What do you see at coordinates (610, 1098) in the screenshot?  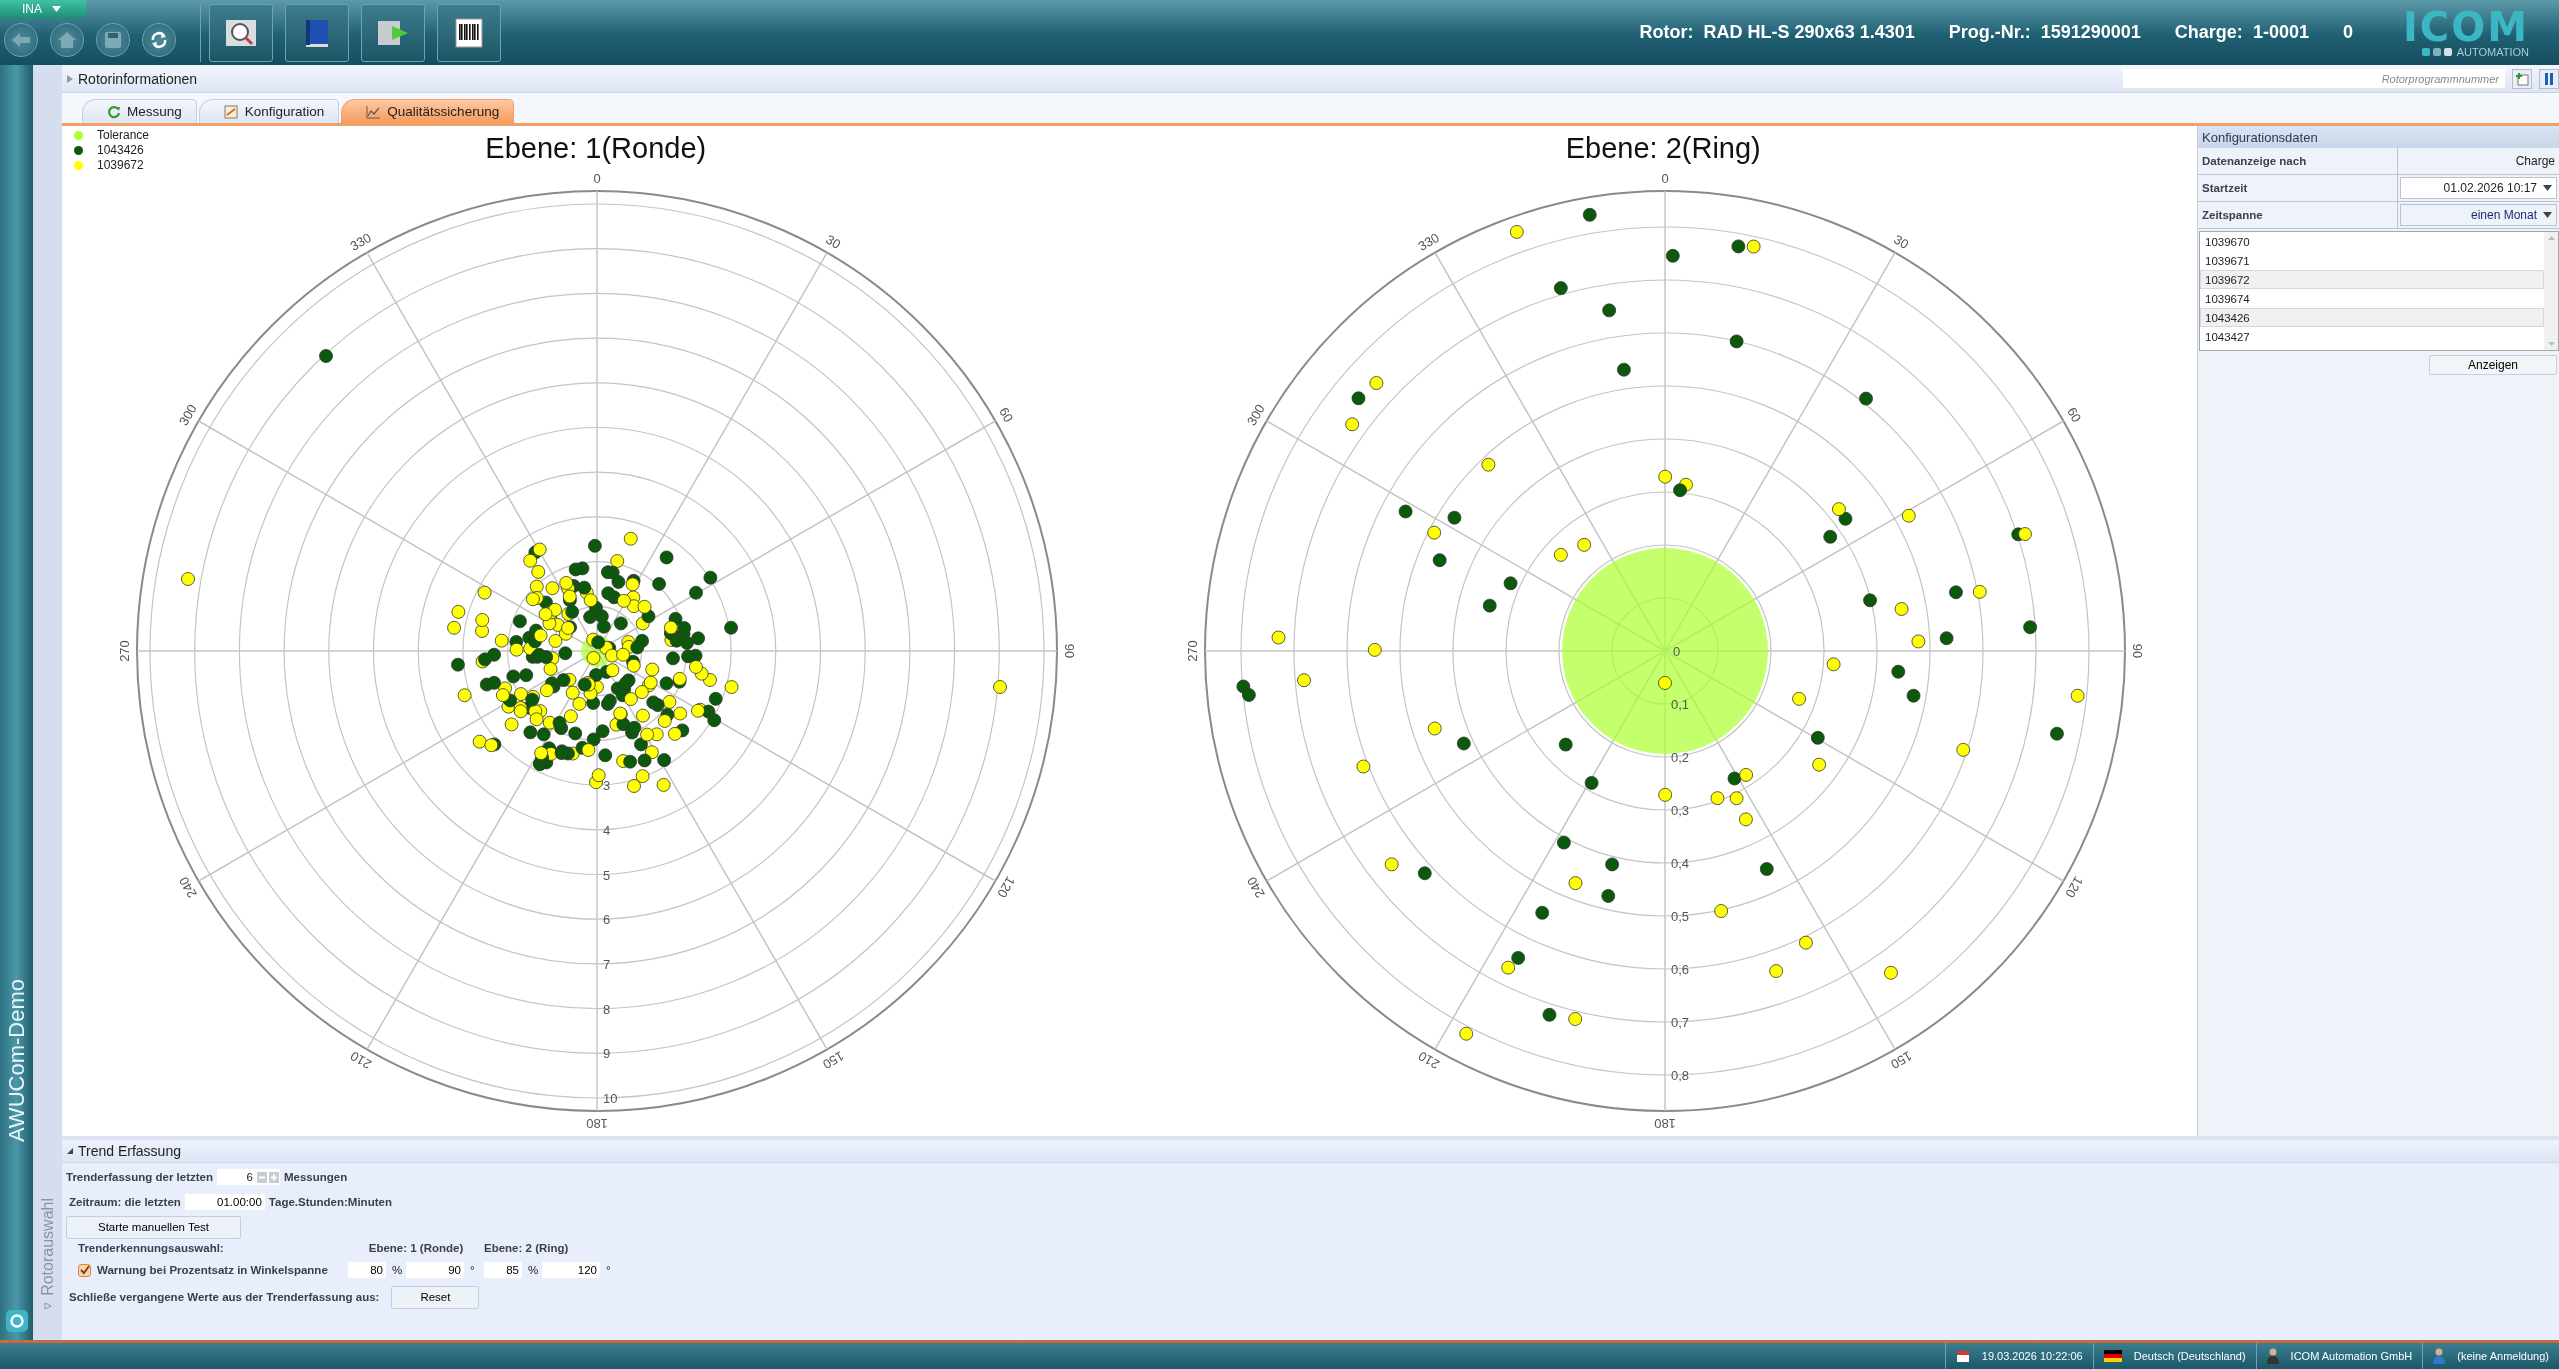 I see `ring-label: 10` at bounding box center [610, 1098].